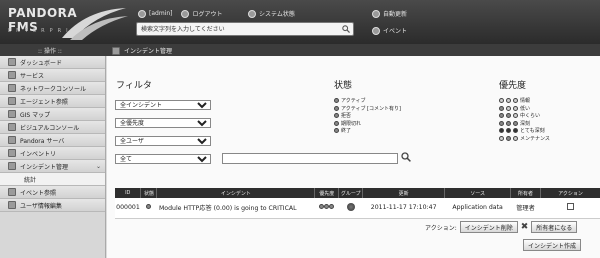 Image resolution: width=600 pixels, height=258 pixels. I want to click on events-label: イベント, so click(395, 31).